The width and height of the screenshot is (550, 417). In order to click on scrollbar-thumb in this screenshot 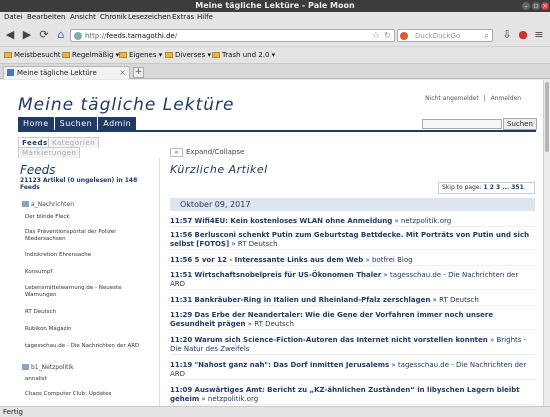, I will do `click(547, 117)`.